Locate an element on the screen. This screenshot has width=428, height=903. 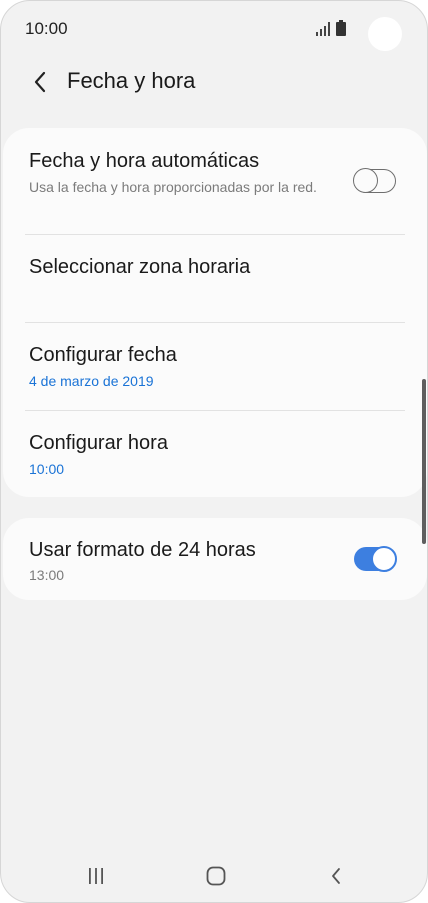
format-24h-row: Usar formato de 24 horas 13:00 is located at coordinates (215, 559).